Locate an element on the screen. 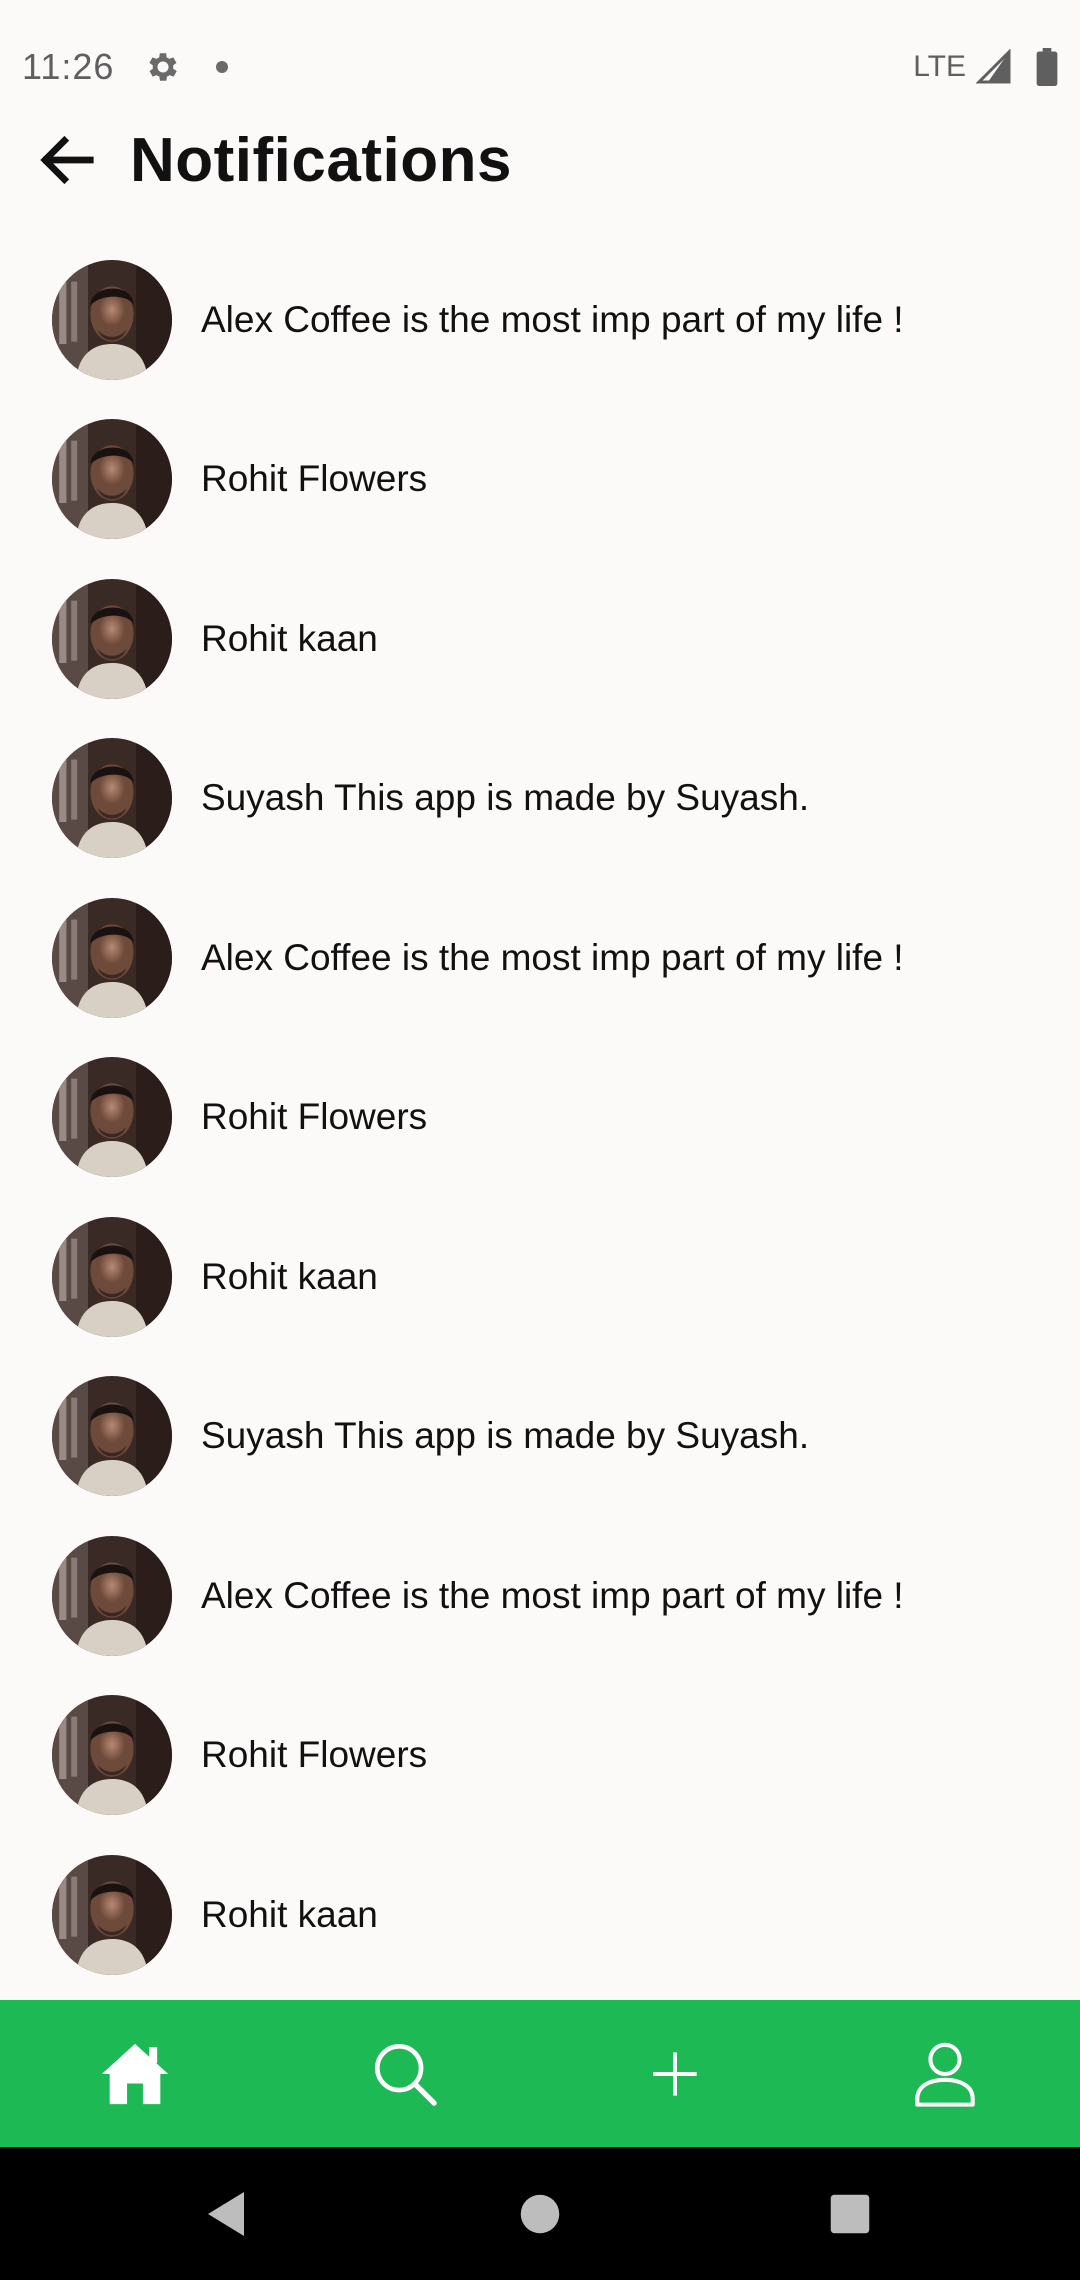  page-title: Notifications is located at coordinates (321, 160).